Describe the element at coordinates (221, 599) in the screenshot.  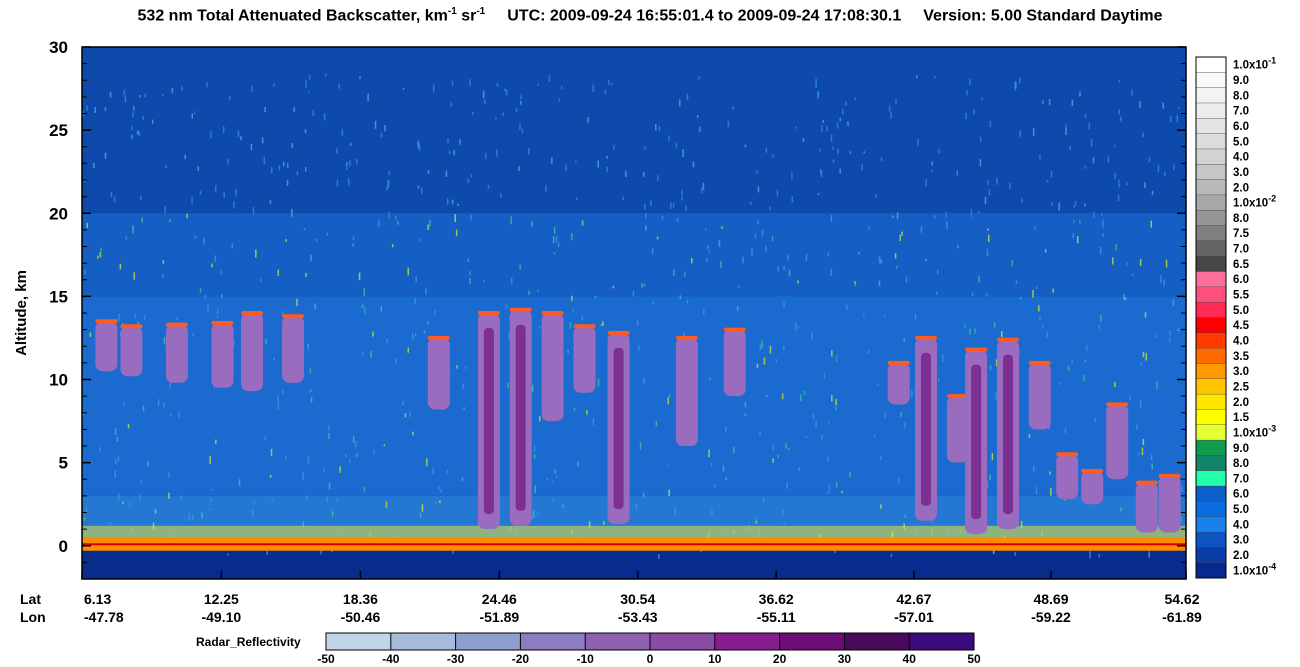
I see `lat-tick-label: 12.25` at that location.